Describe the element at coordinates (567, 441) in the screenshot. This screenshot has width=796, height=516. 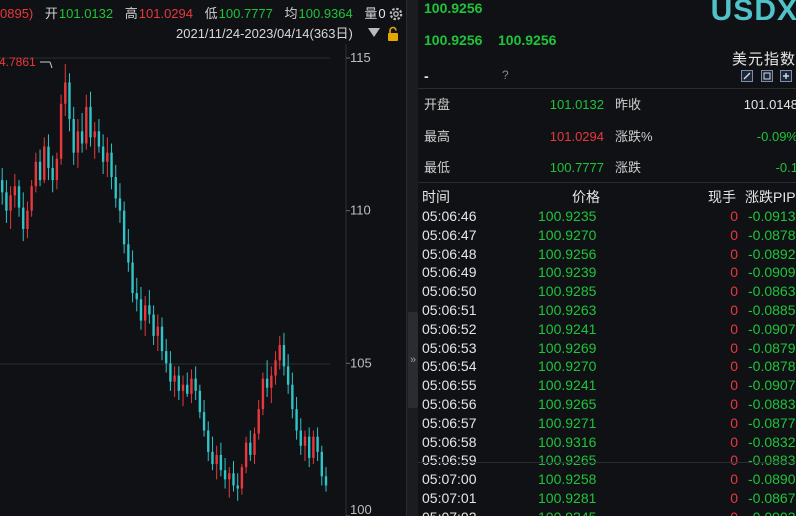
I see `trade-price: 100.9316` at that location.